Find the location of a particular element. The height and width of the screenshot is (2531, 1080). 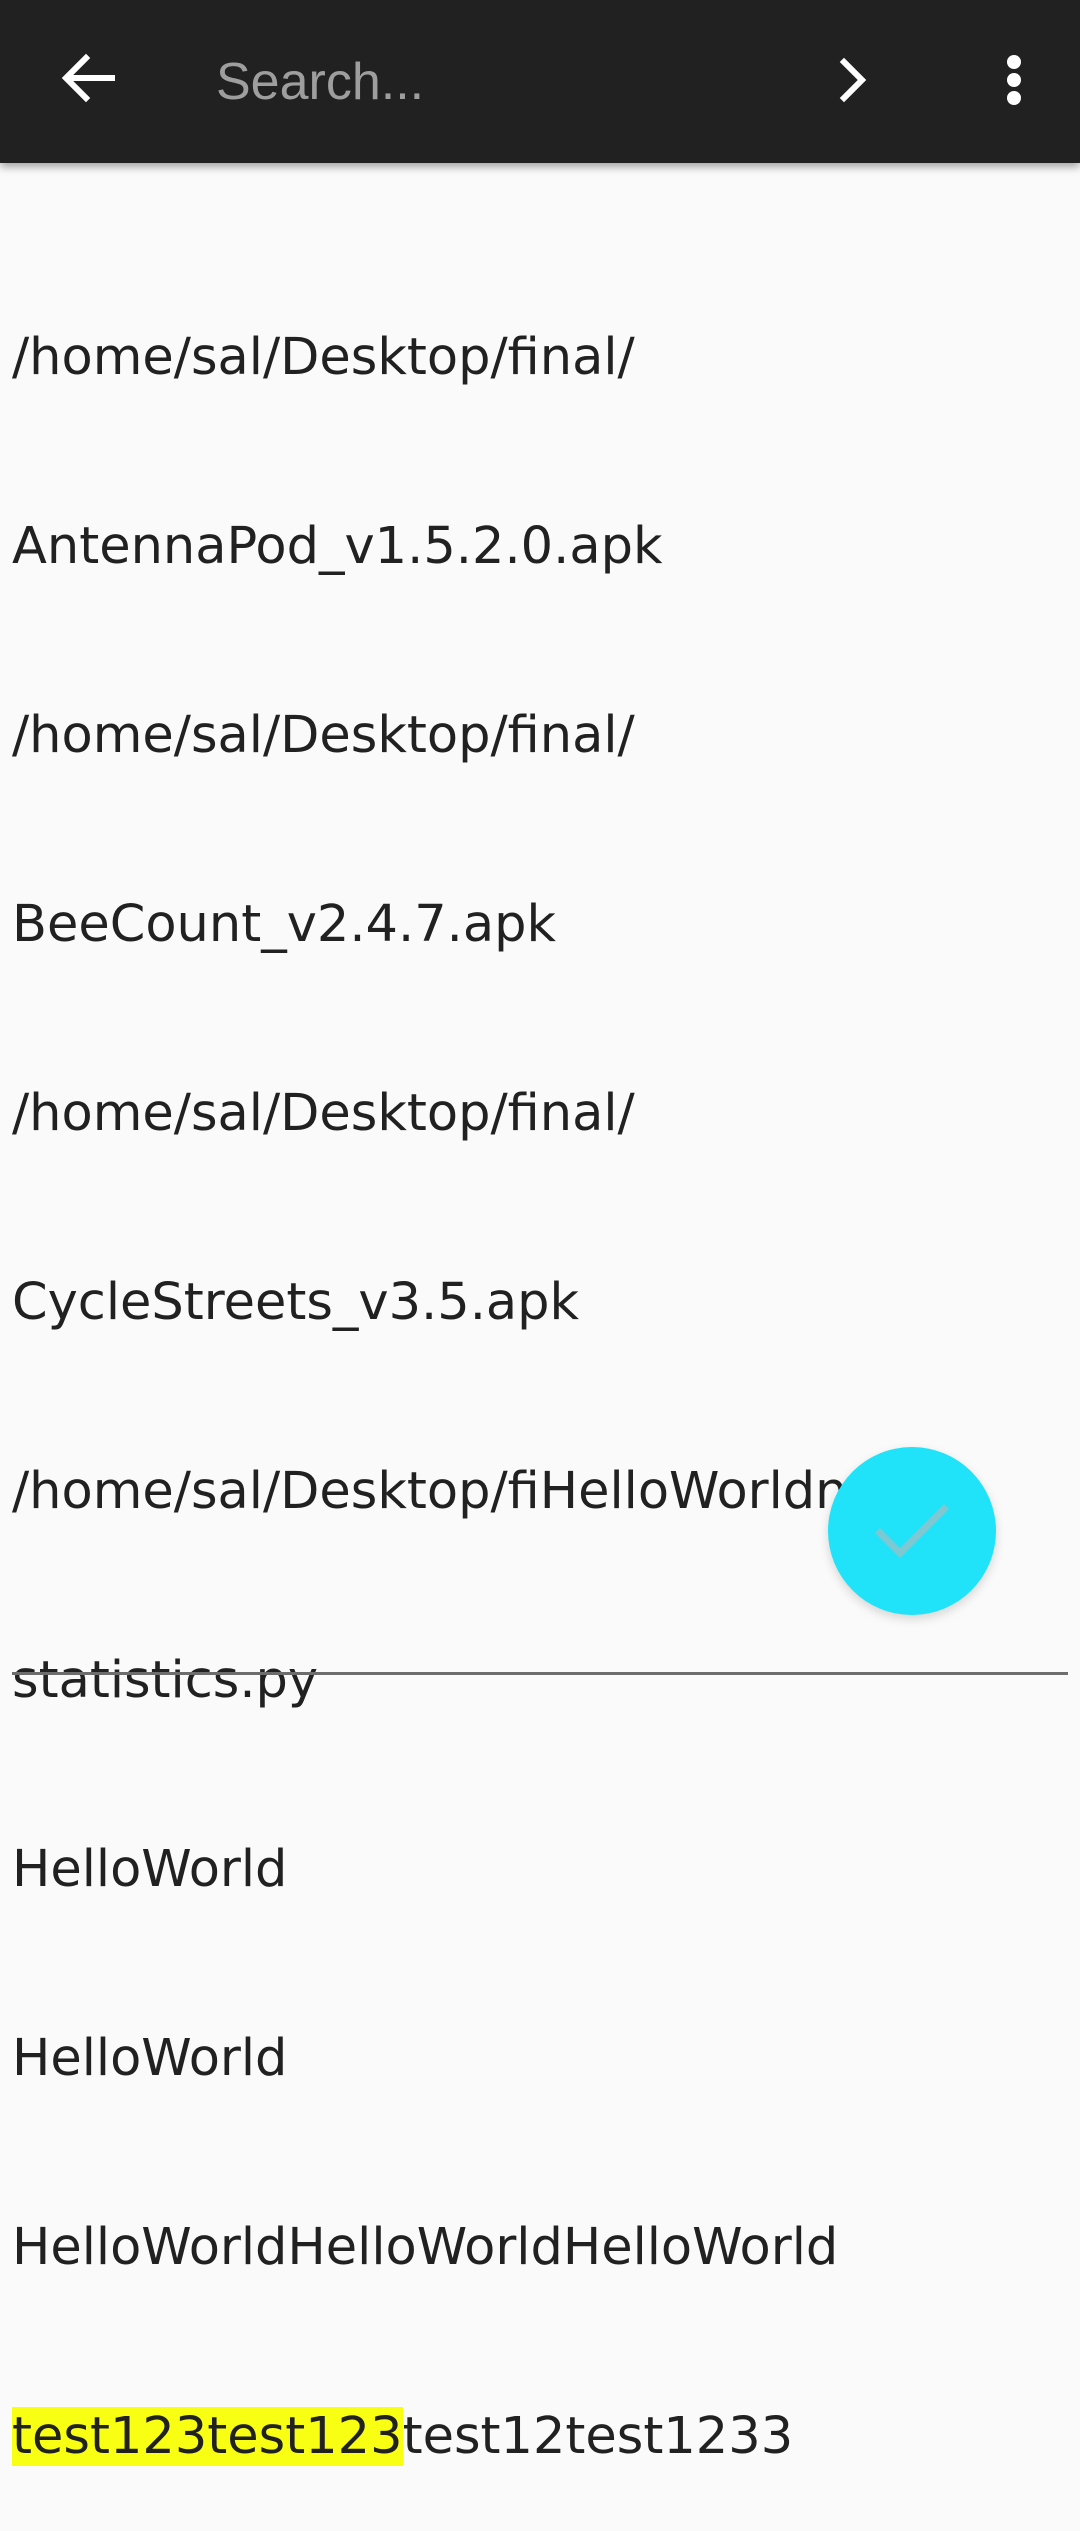

overflow-menu-button is located at coordinates (1014, 82).